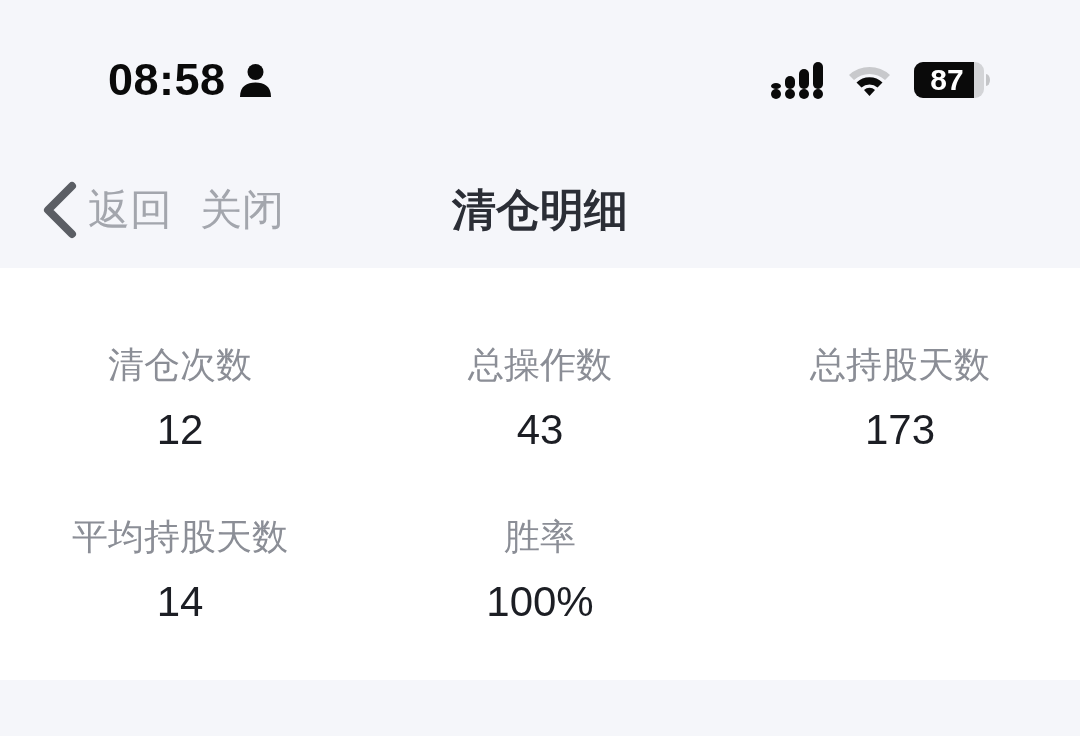 The image size is (1080, 736). What do you see at coordinates (180, 365) in the screenshot?
I see `stat-label: 清仓次数` at bounding box center [180, 365].